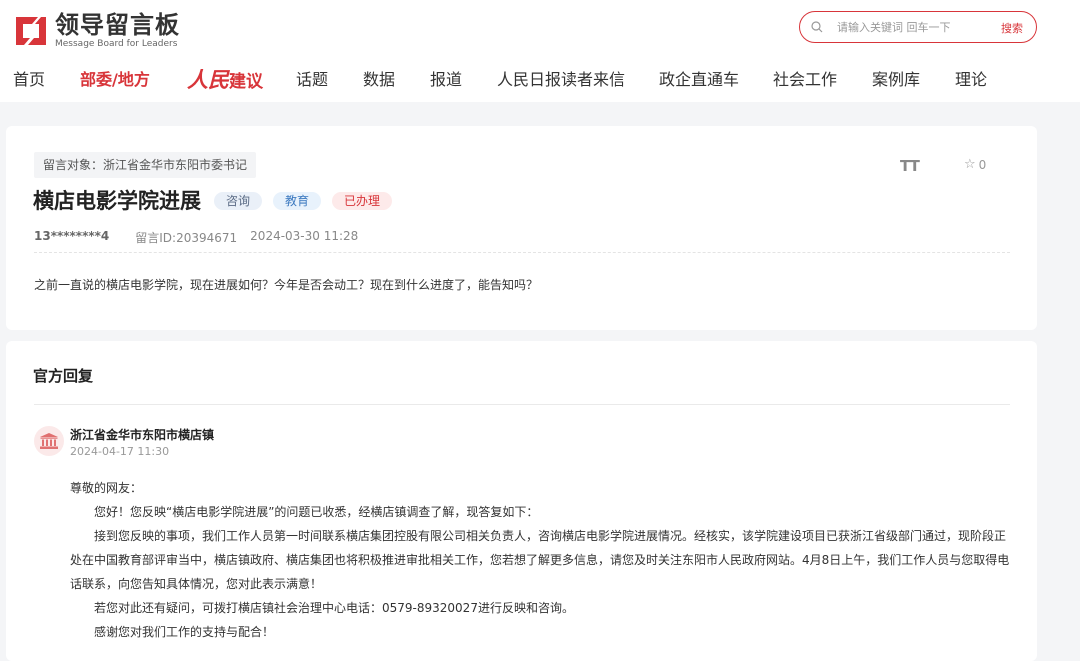  I want to click on nav-reports: 报道, so click(446, 80).